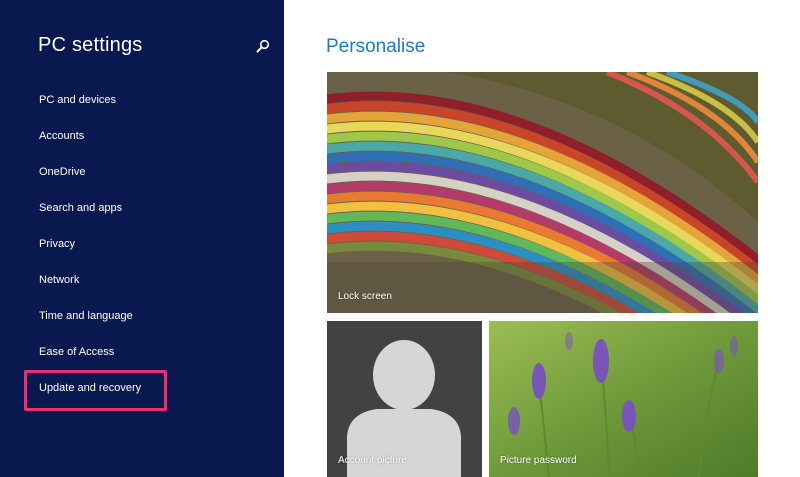 This screenshot has height=477, width=800. Describe the element at coordinates (376, 46) in the screenshot. I see `page-title: Personalise` at that location.